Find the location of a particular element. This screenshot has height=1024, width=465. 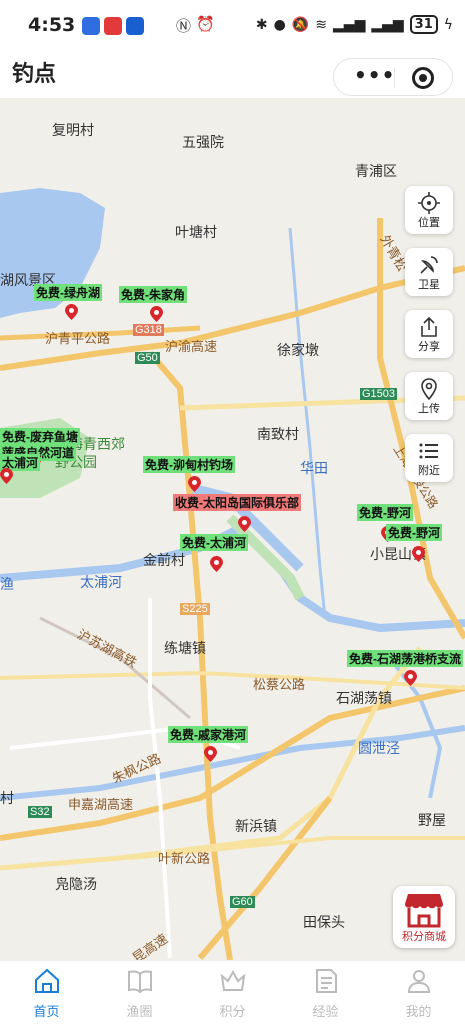

storefront-icon is located at coordinates (424, 911).